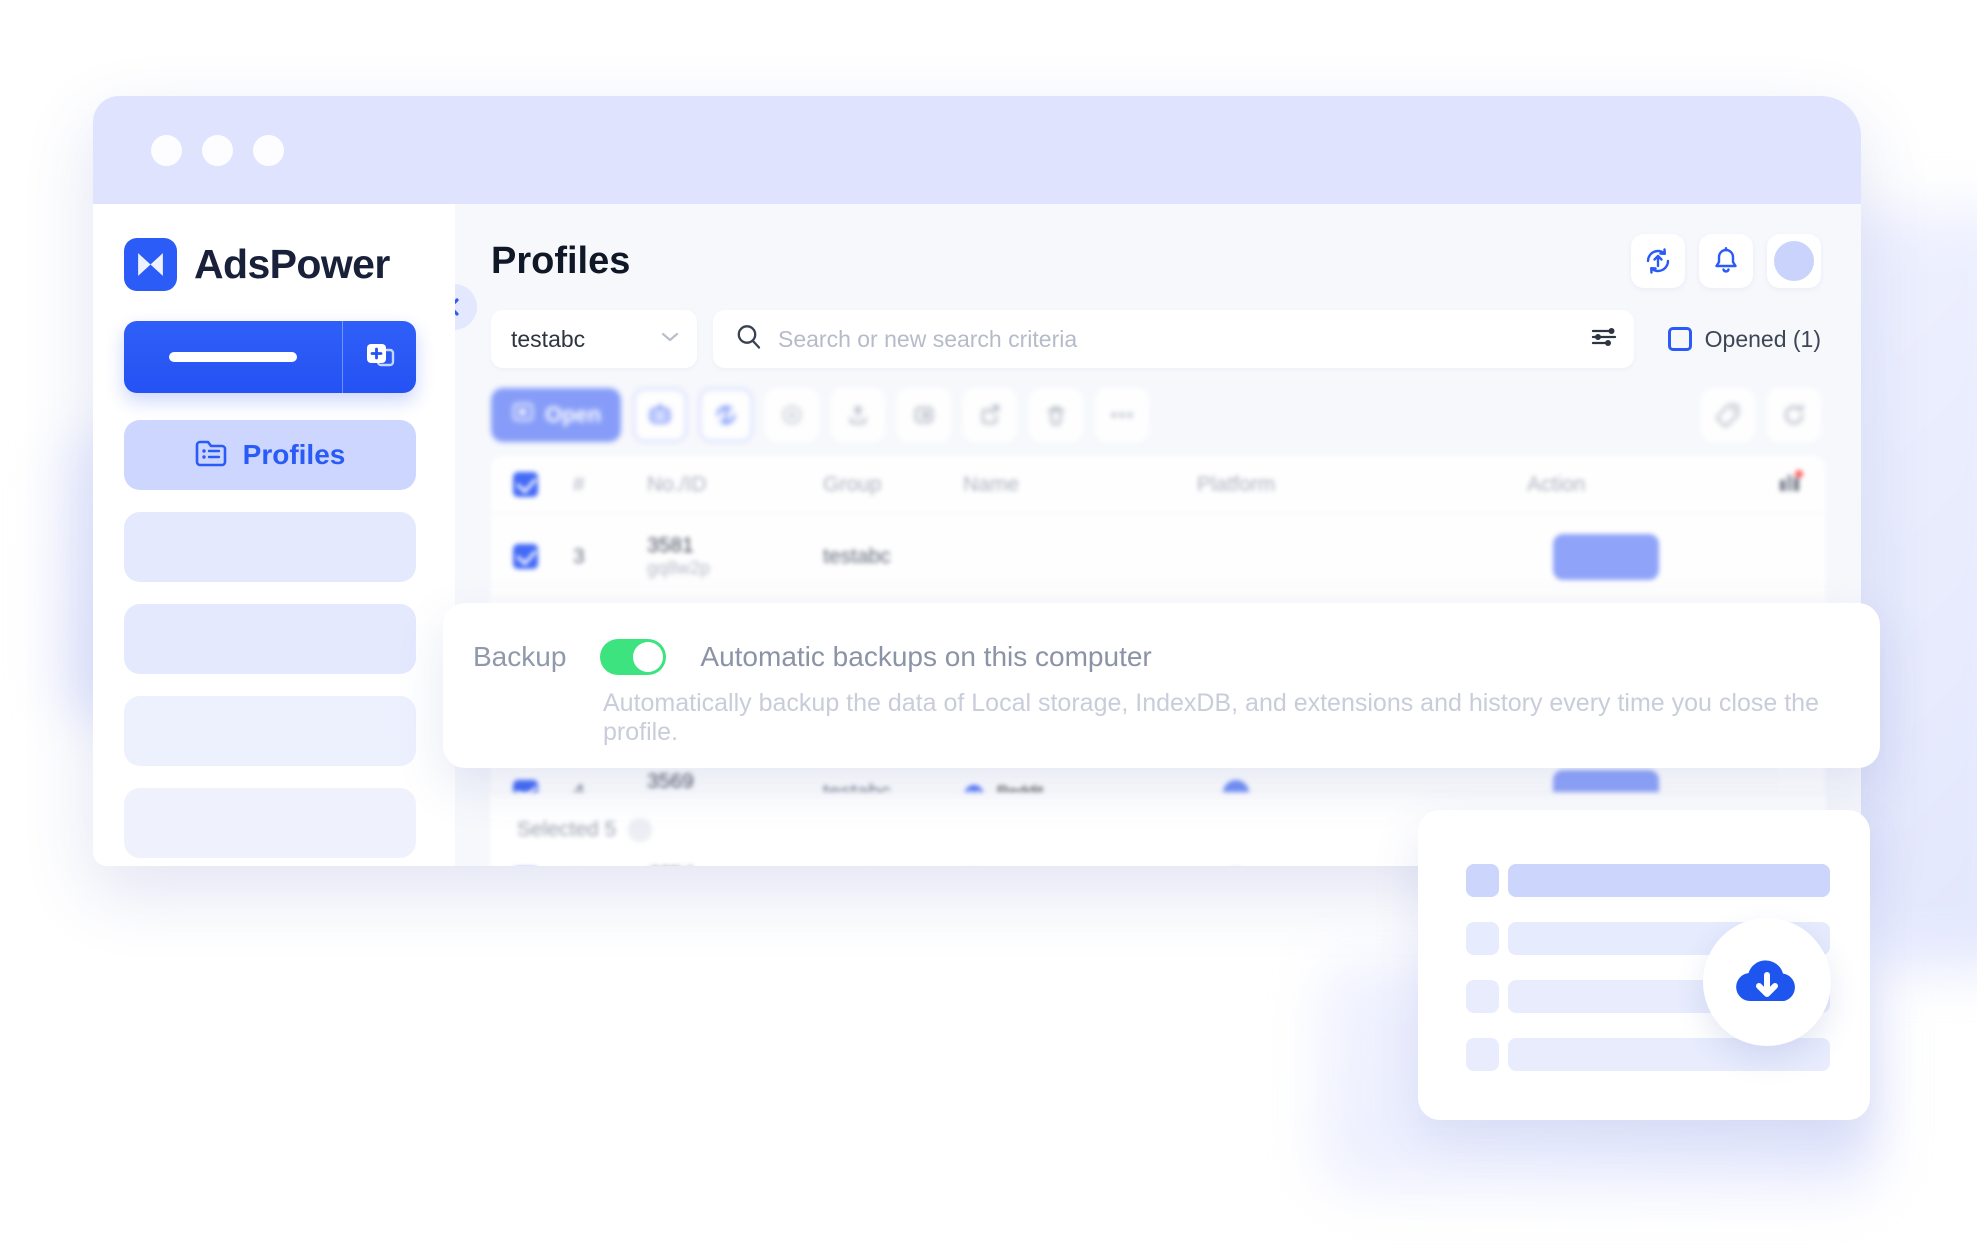 The height and width of the screenshot is (1249, 1977). I want to click on row-checkbox, so click(525, 556).